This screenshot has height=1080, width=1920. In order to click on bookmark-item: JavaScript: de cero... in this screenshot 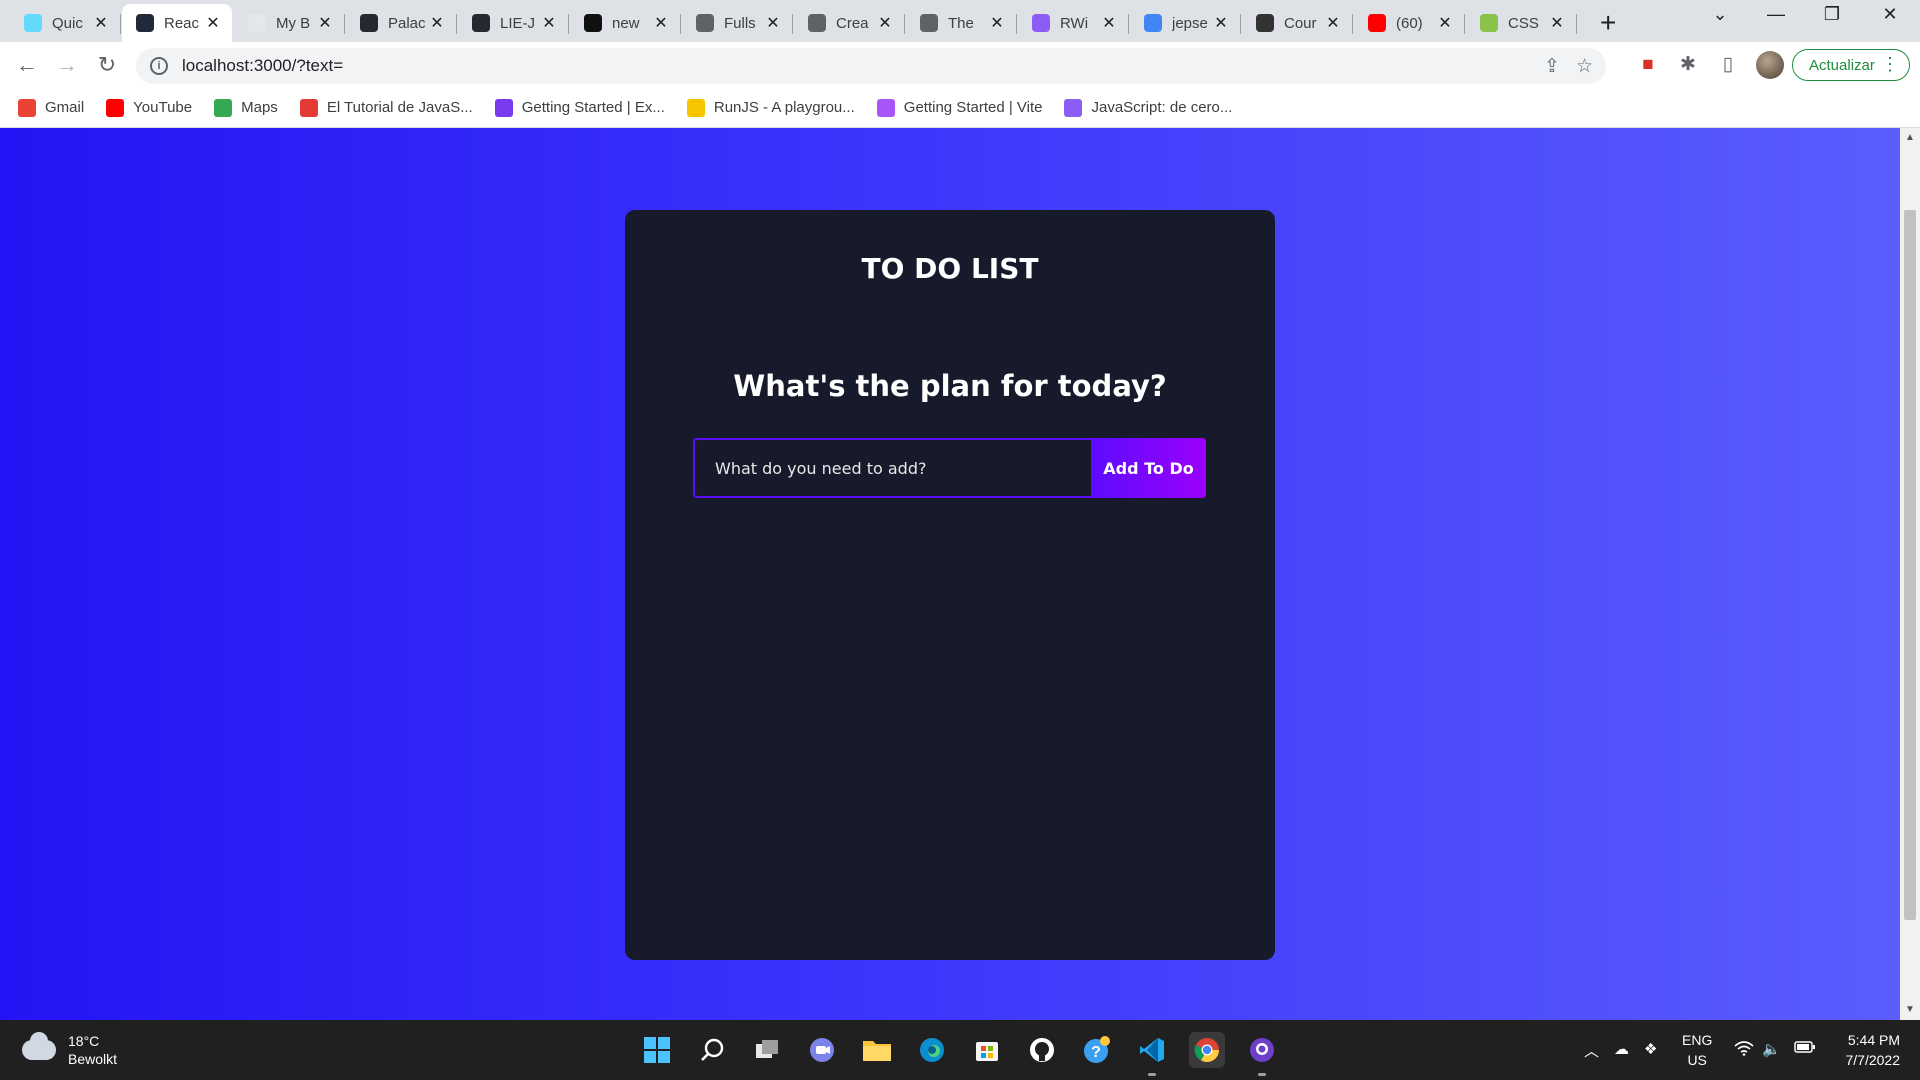, I will do `click(1148, 107)`.